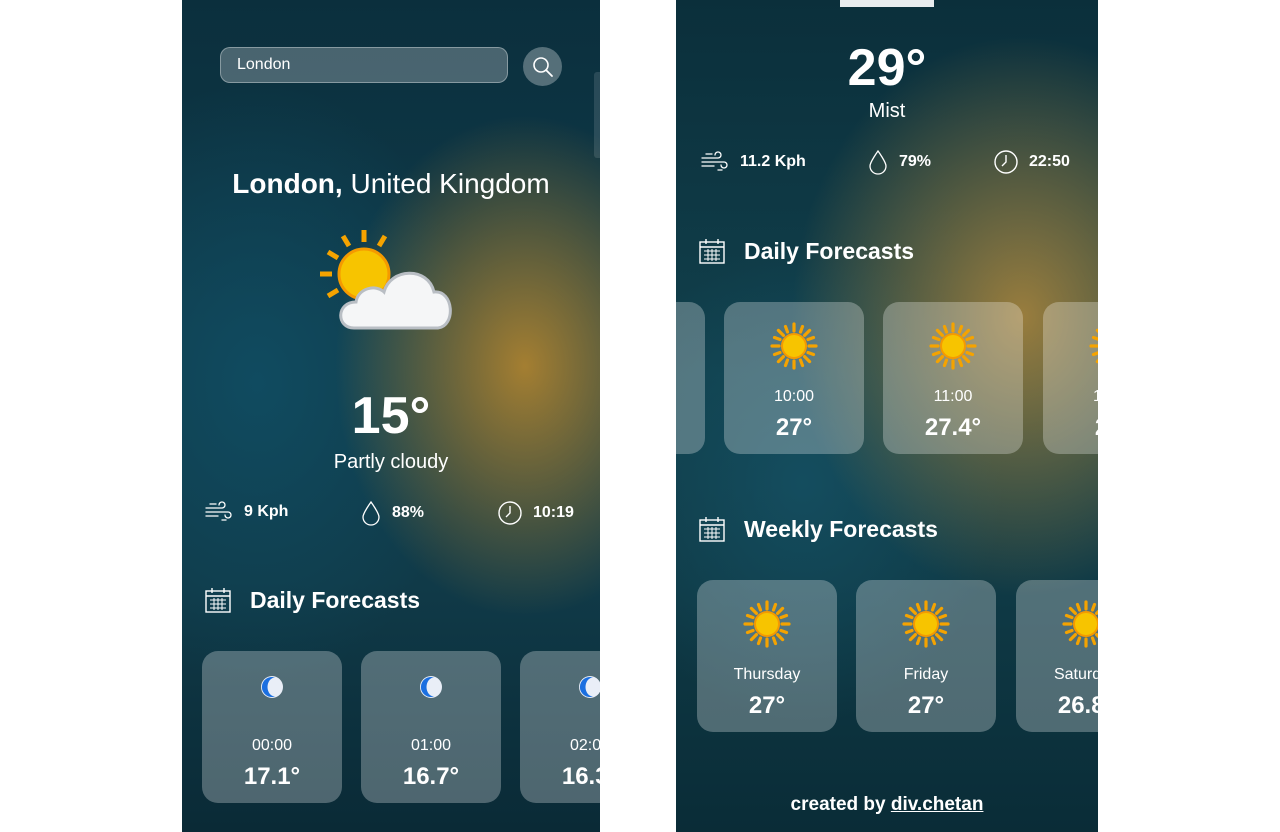  Describe the element at coordinates (767, 674) in the screenshot. I see `weekly-day: Thursday` at that location.